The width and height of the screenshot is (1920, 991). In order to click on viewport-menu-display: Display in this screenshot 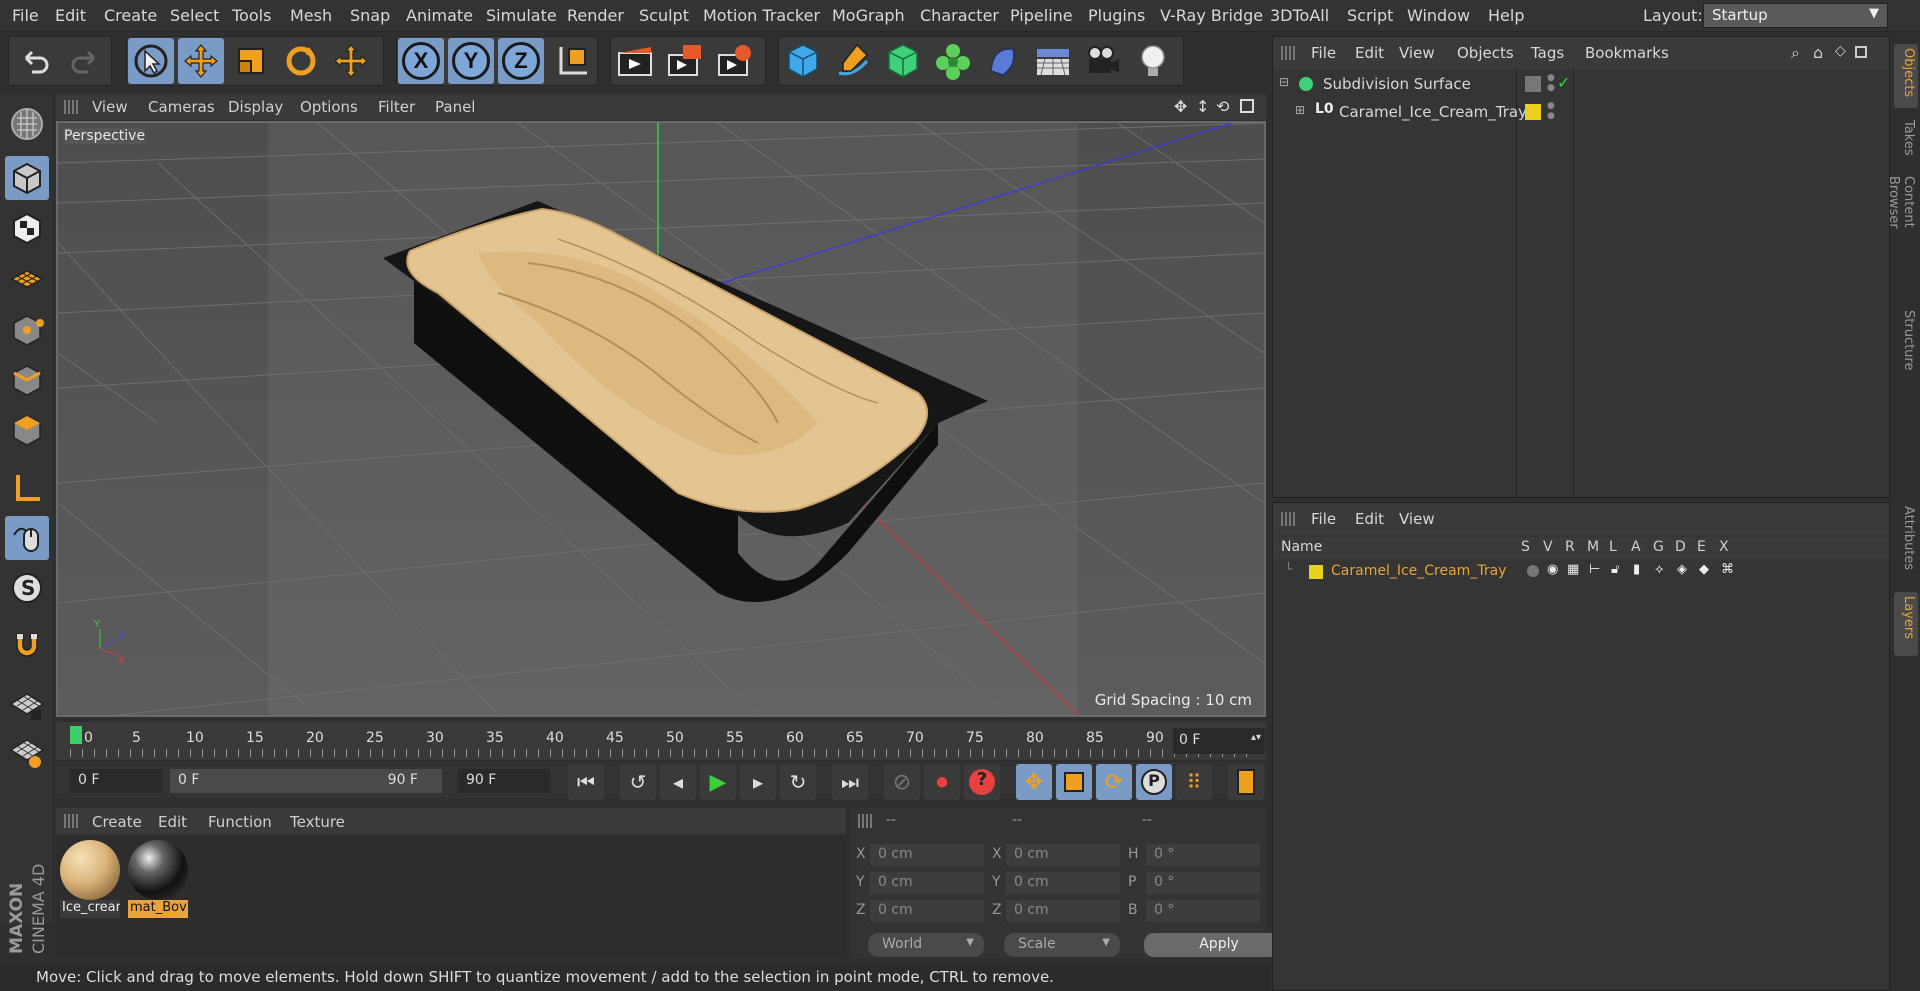, I will do `click(255, 107)`.